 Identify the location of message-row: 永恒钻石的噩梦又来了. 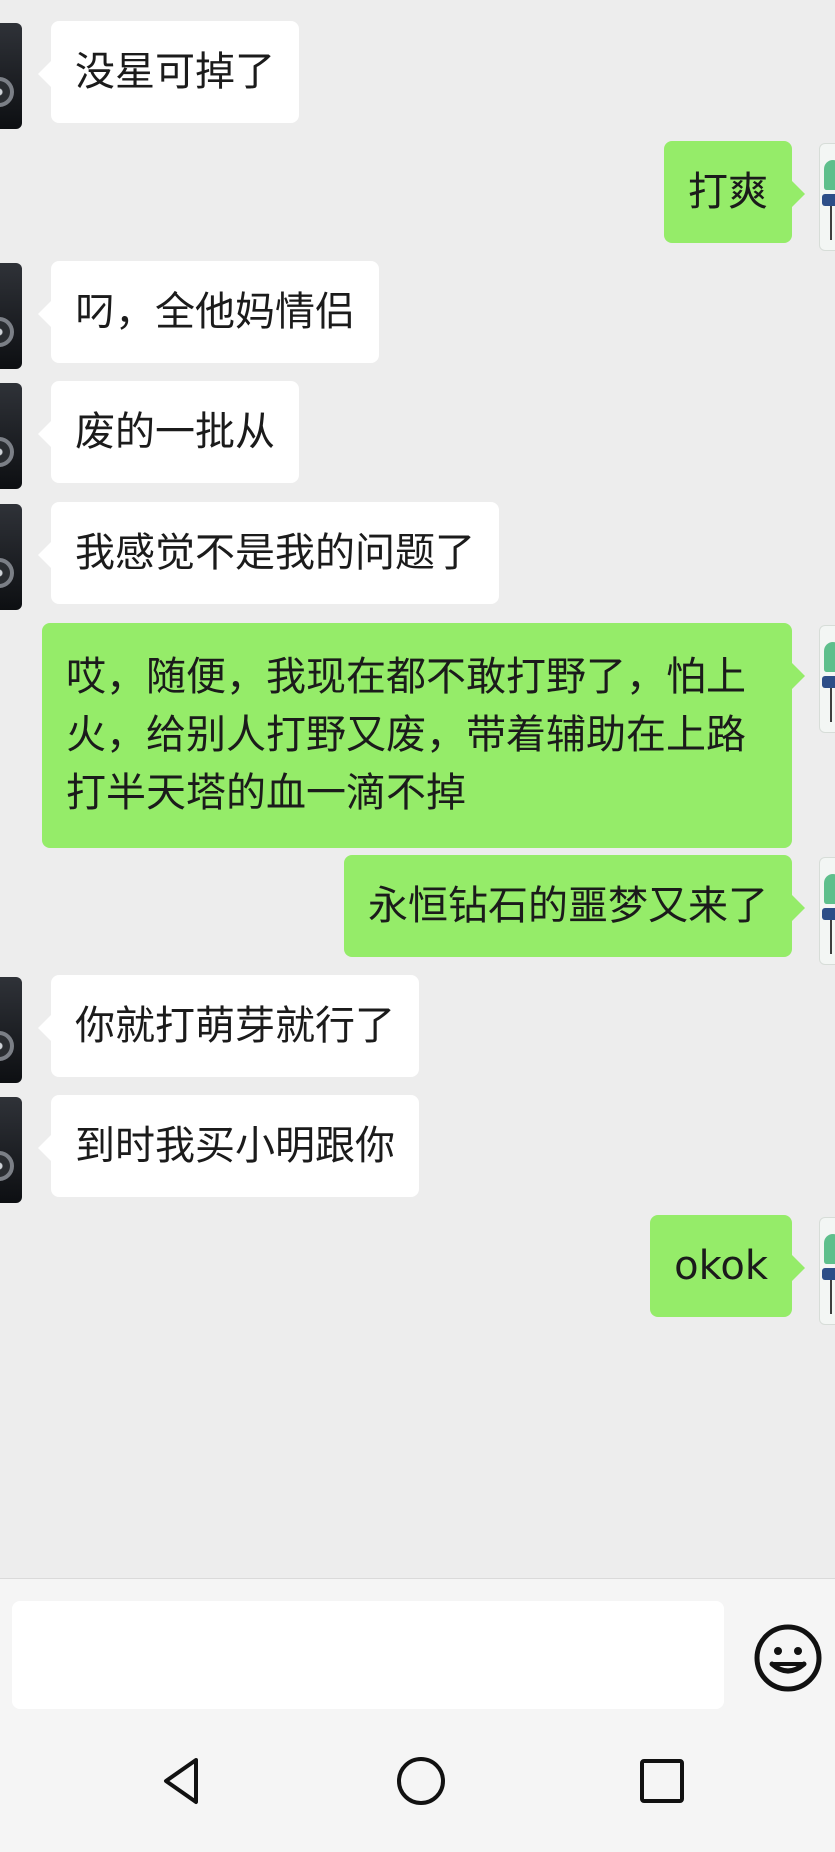
(417, 910).